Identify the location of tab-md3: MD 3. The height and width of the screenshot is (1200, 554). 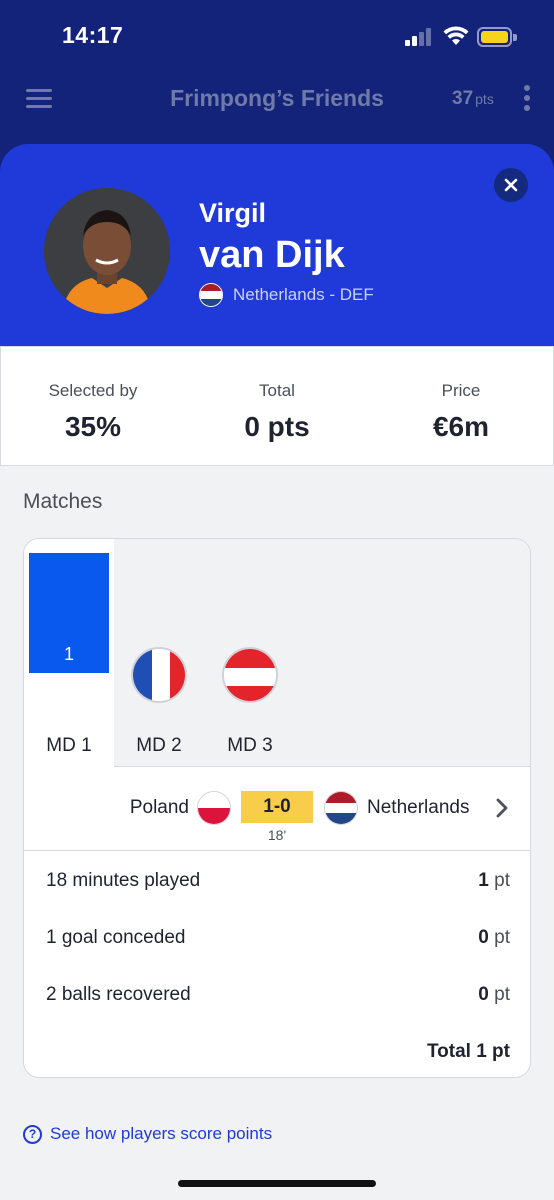
(250, 653).